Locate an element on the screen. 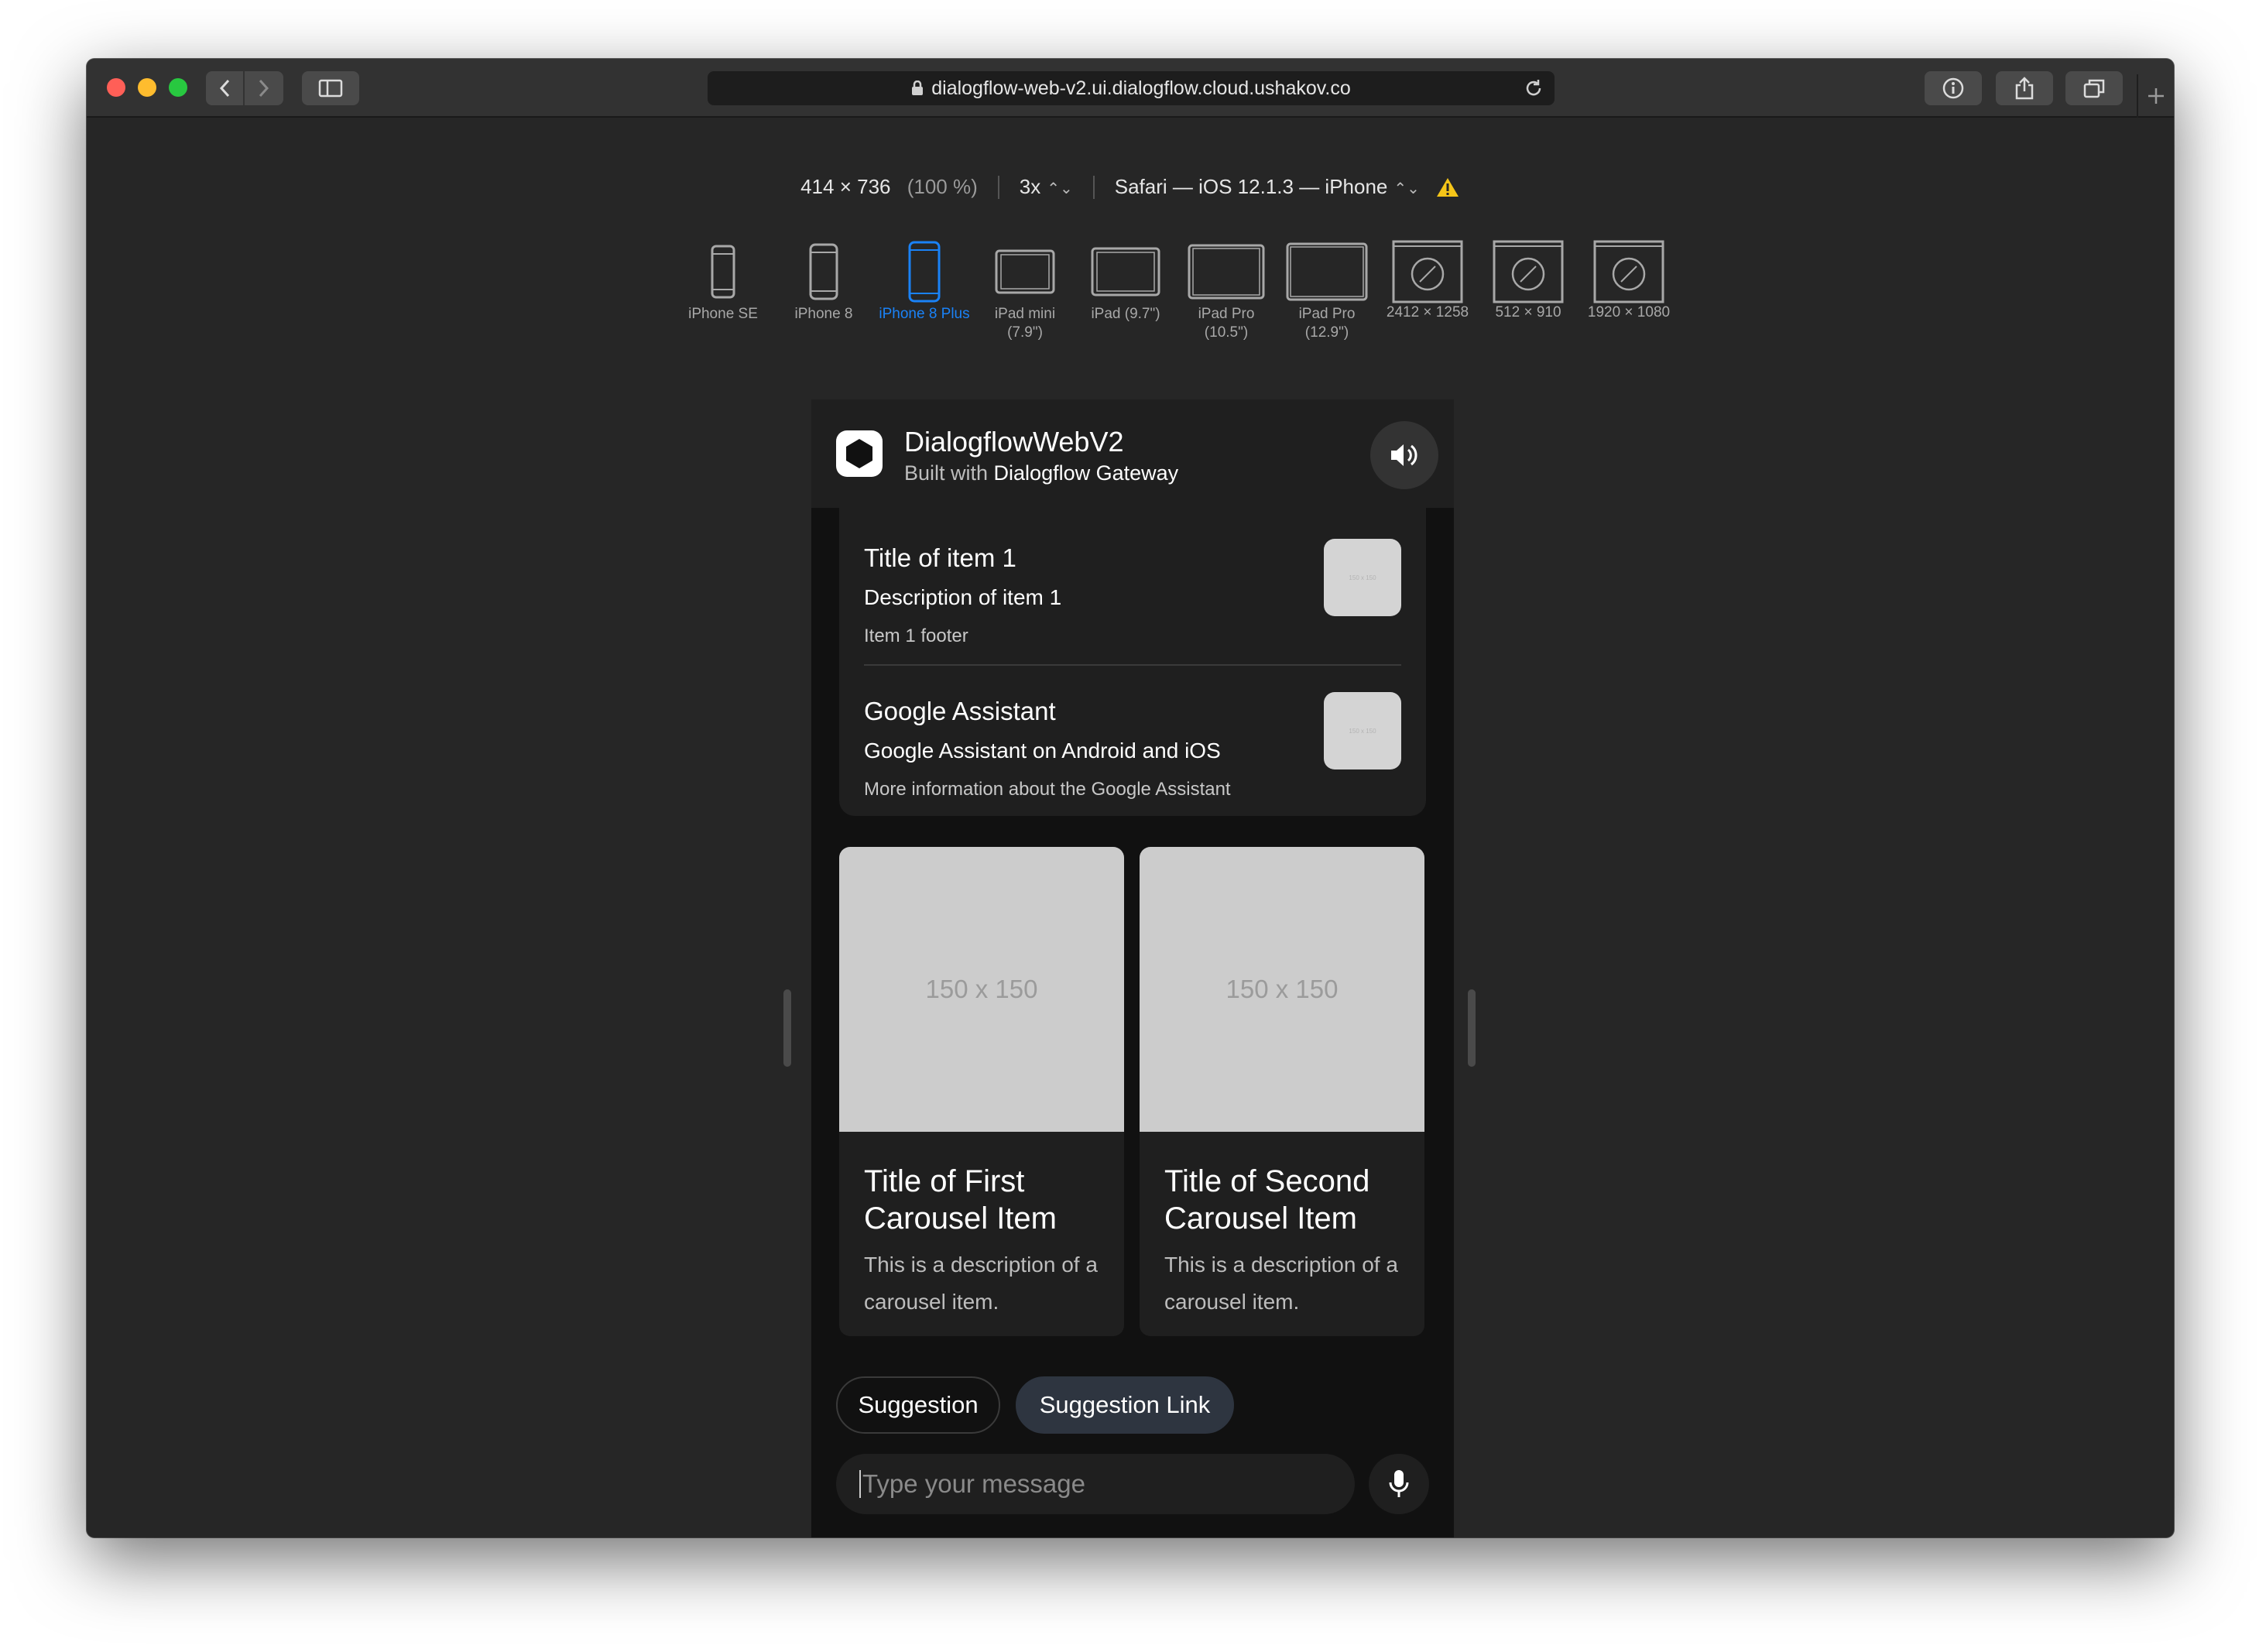 The height and width of the screenshot is (1652, 2259). carousel-item-title: Title of Second Carousel Item is located at coordinates (1267, 1200).